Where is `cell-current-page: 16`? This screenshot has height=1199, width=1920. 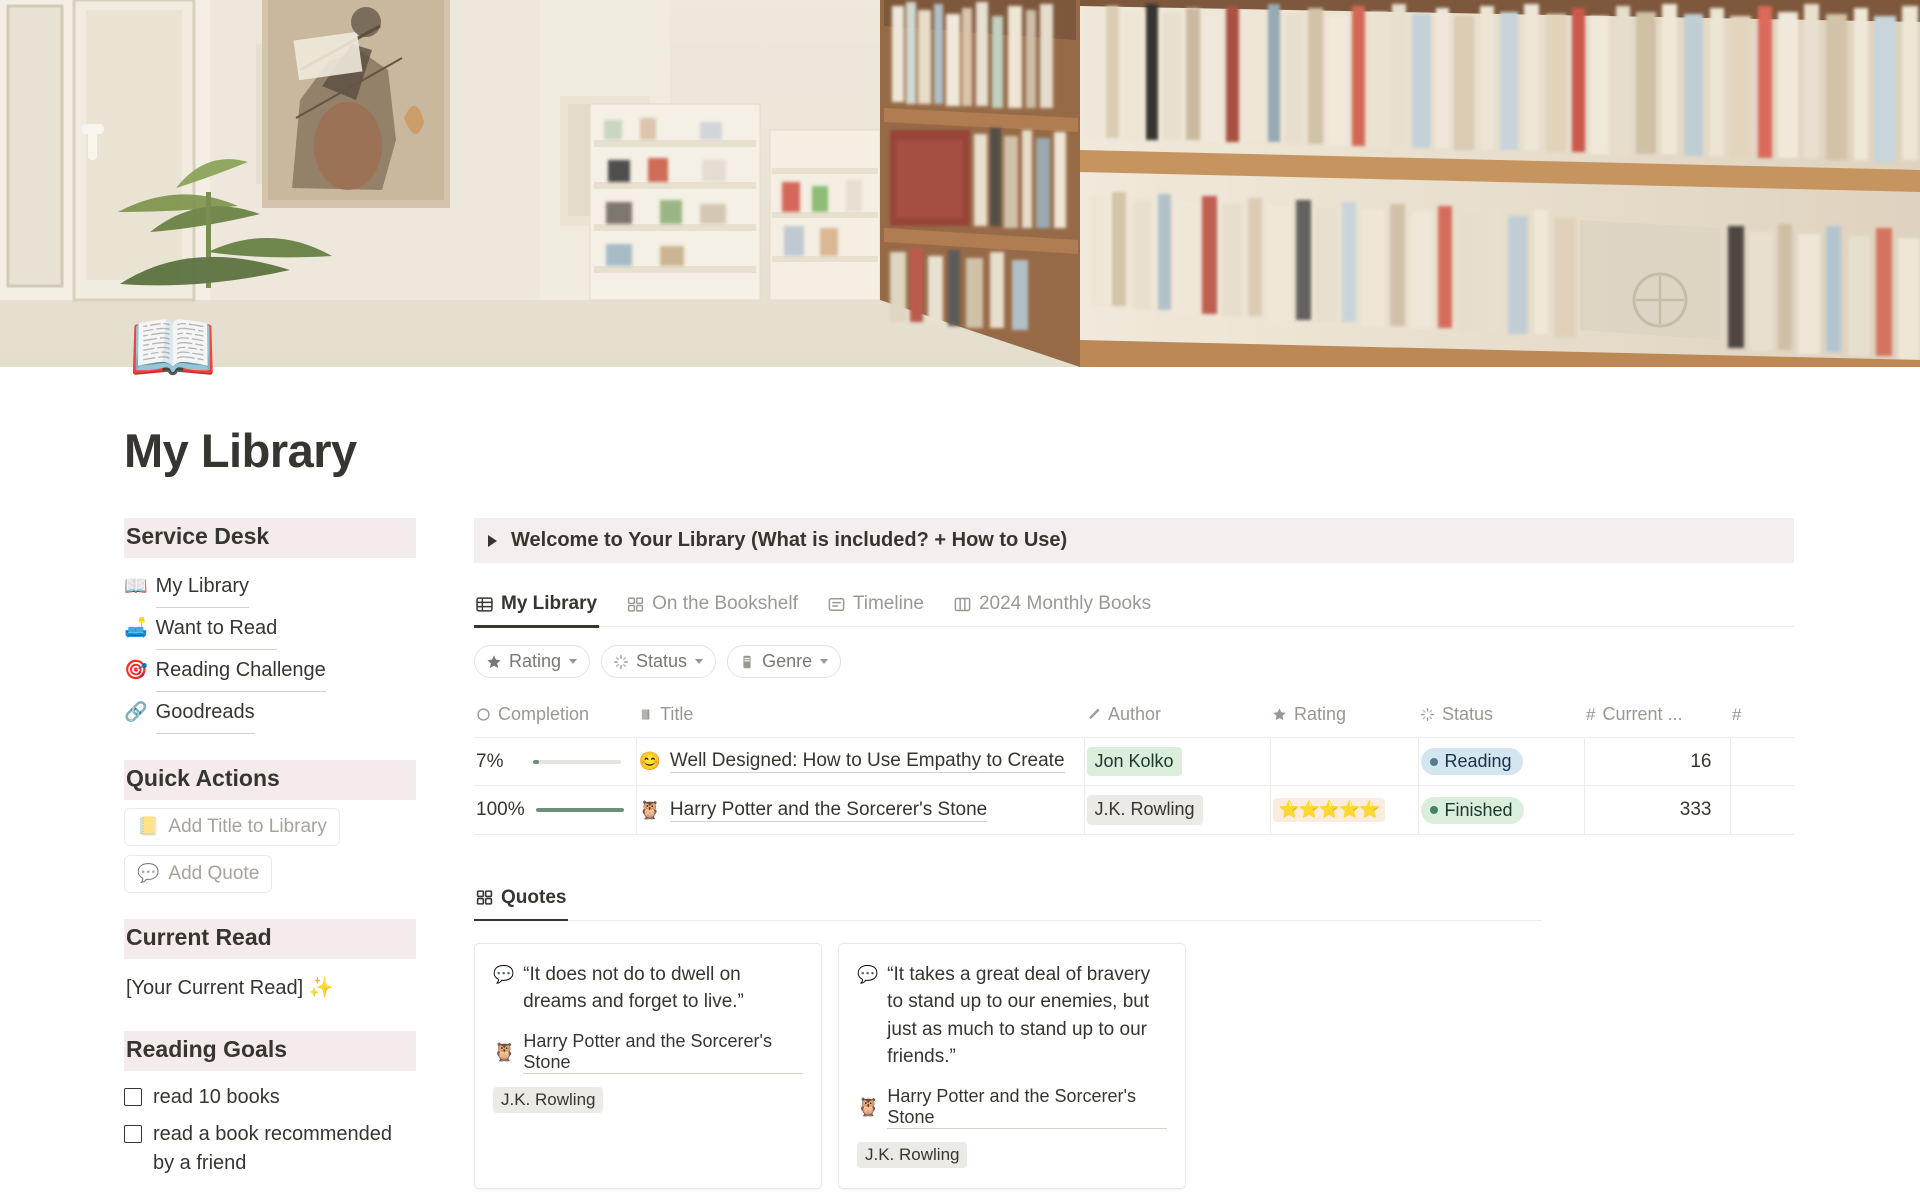 cell-current-page: 16 is located at coordinates (1657, 762).